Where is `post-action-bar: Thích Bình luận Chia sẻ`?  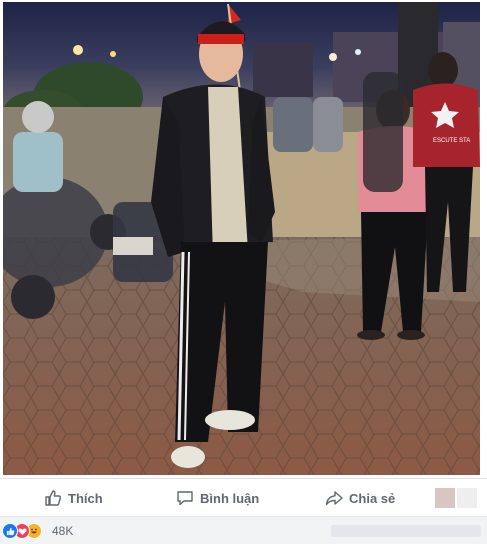
post-action-bar: Thích Bình luận Chia sẻ is located at coordinates (243, 497).